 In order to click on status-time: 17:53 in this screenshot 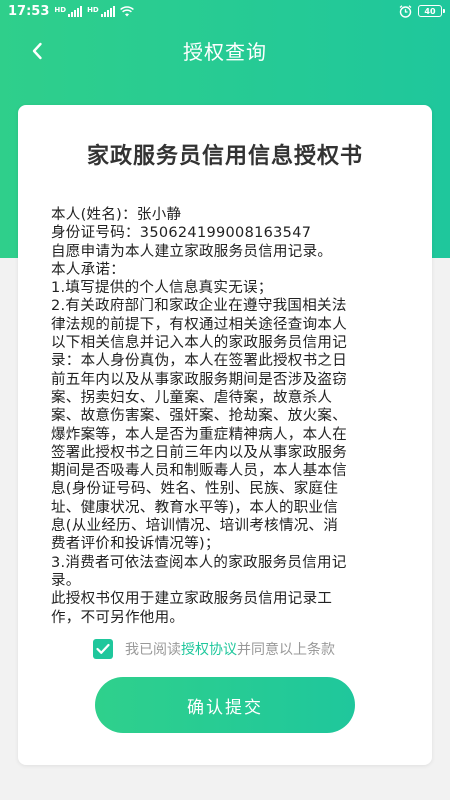, I will do `click(29, 11)`.